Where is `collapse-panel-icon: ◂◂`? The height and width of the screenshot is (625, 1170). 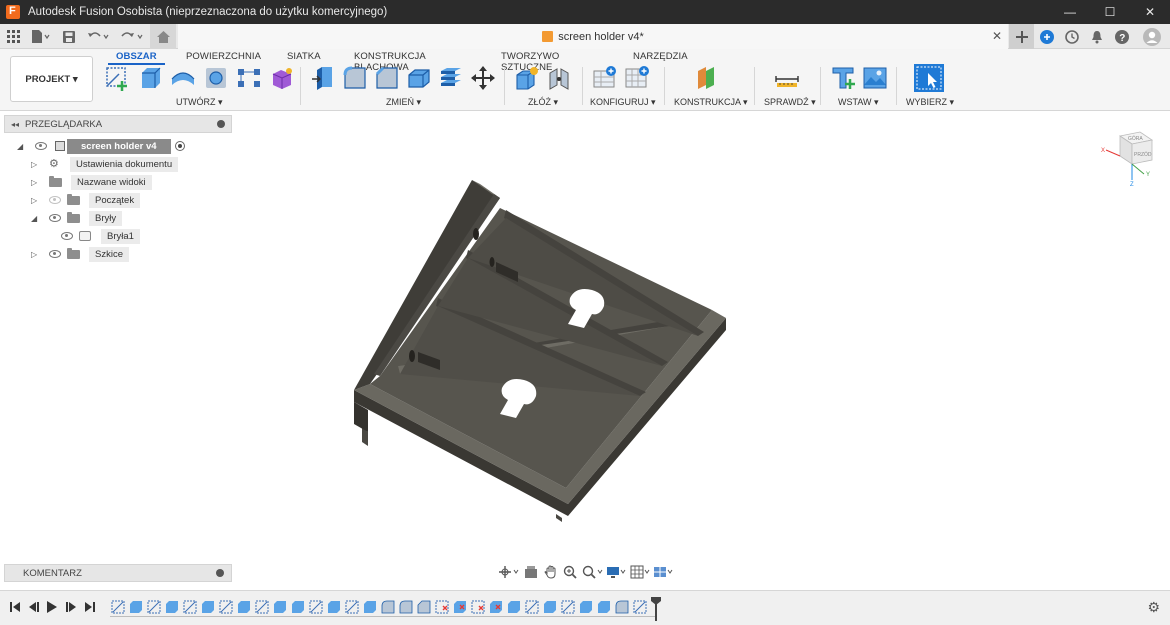
collapse-panel-icon: ◂◂ is located at coordinates (15, 124).